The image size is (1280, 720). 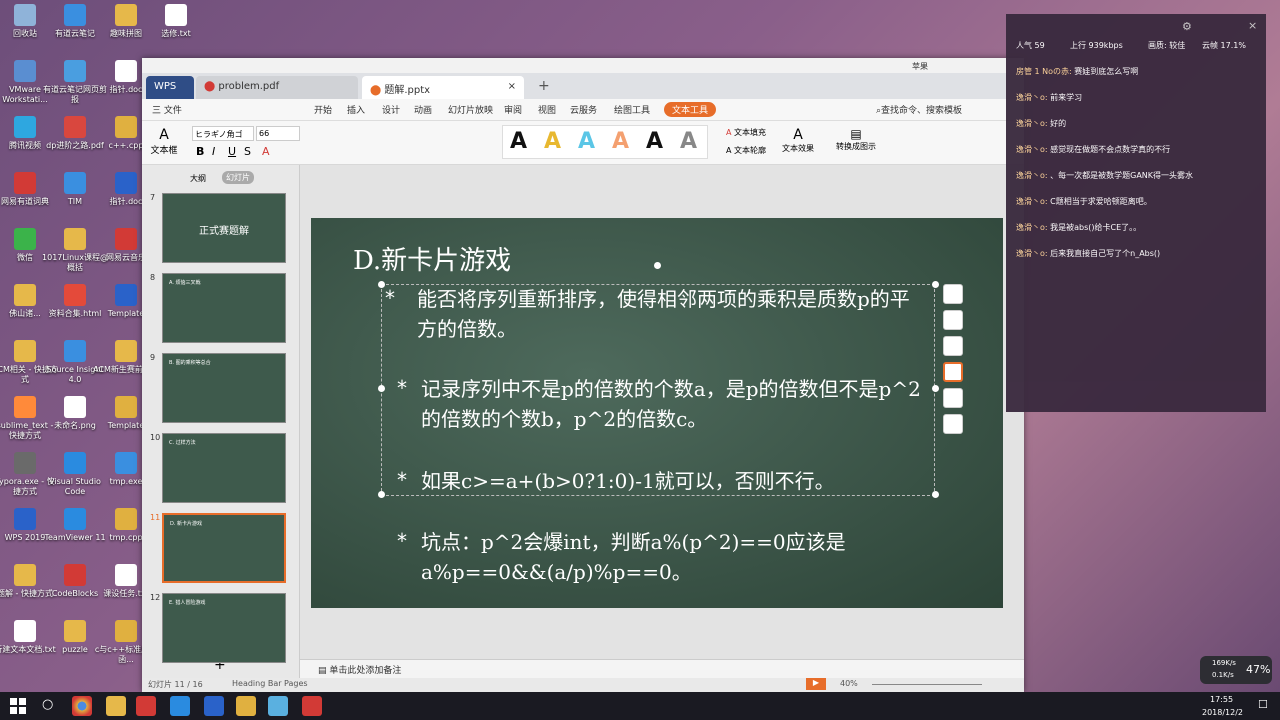 I want to click on dict-icon, so click(x=146, y=706).